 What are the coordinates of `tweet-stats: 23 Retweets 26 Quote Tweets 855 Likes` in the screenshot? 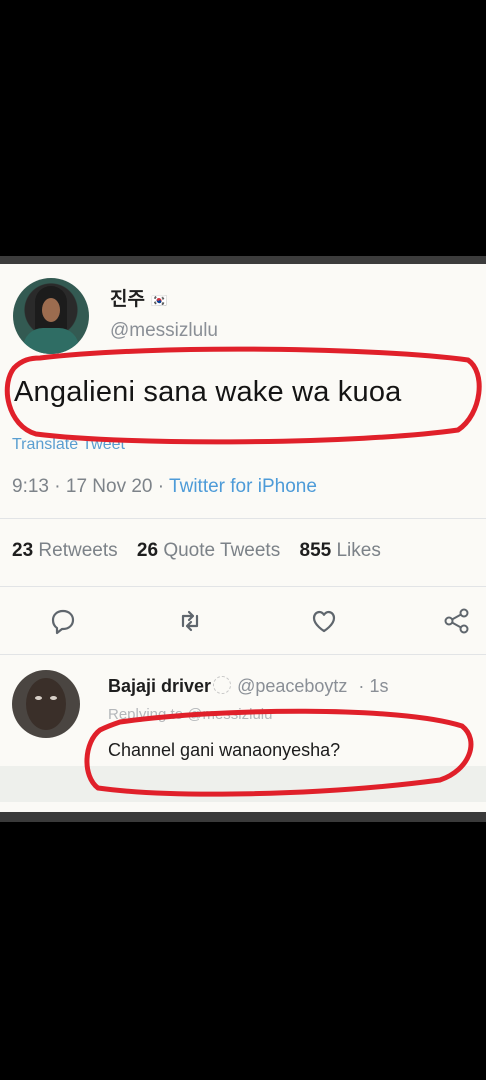 It's located at (196, 551).